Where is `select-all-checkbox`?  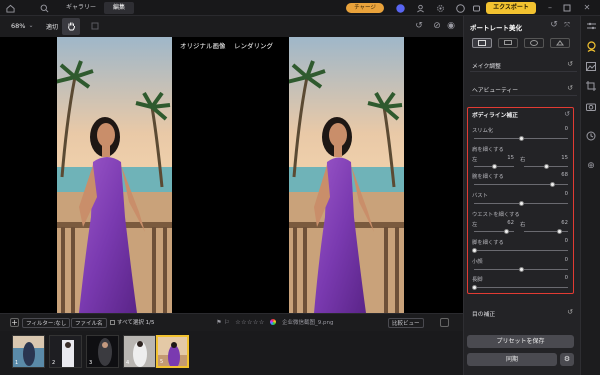
select-all-checkbox is located at coordinates (112, 322).